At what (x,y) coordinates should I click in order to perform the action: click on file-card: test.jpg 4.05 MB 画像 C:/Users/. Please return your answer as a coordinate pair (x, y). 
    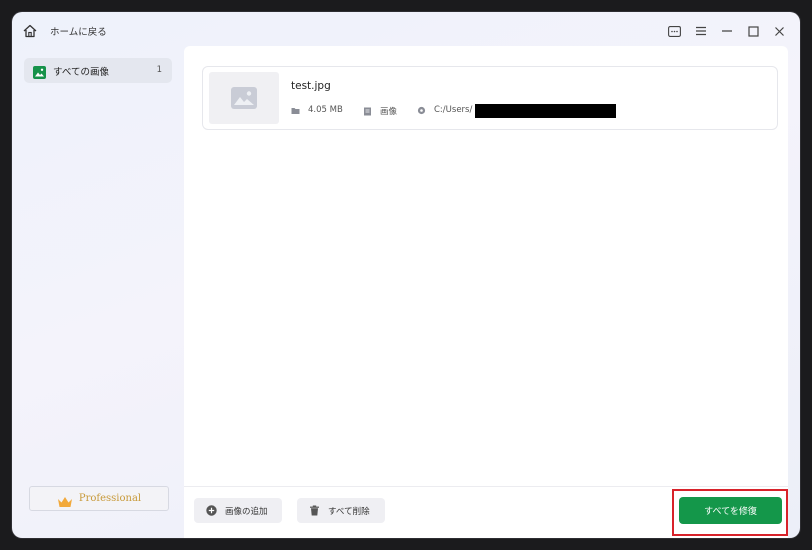
    Looking at the image, I should click on (490, 98).